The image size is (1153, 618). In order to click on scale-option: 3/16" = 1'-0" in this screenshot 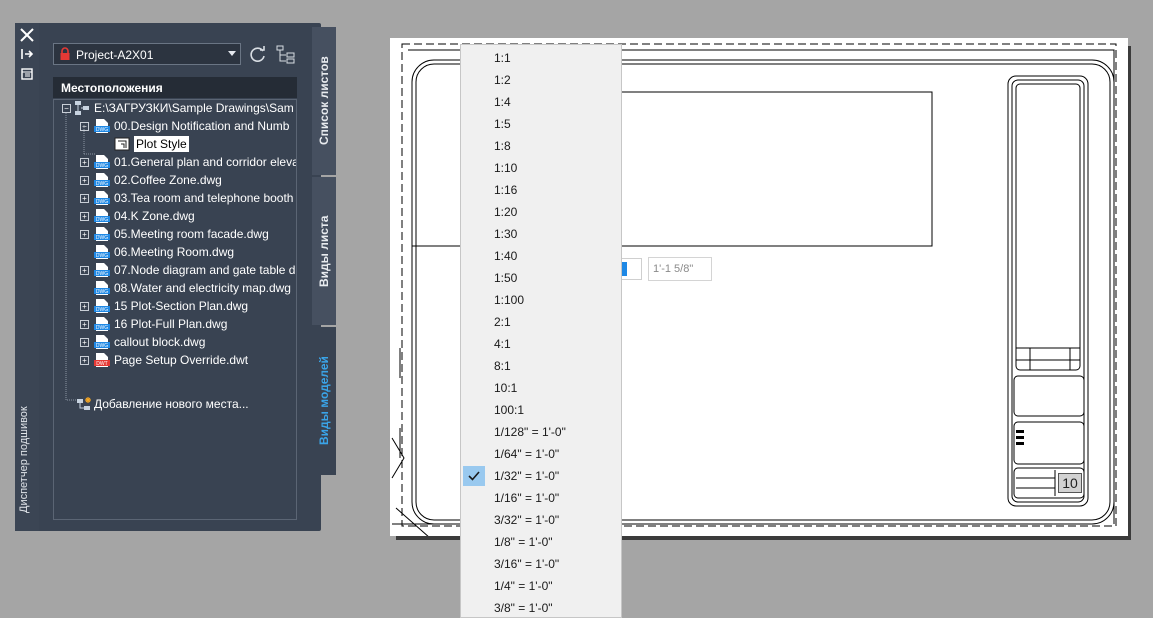, I will do `click(541, 564)`.